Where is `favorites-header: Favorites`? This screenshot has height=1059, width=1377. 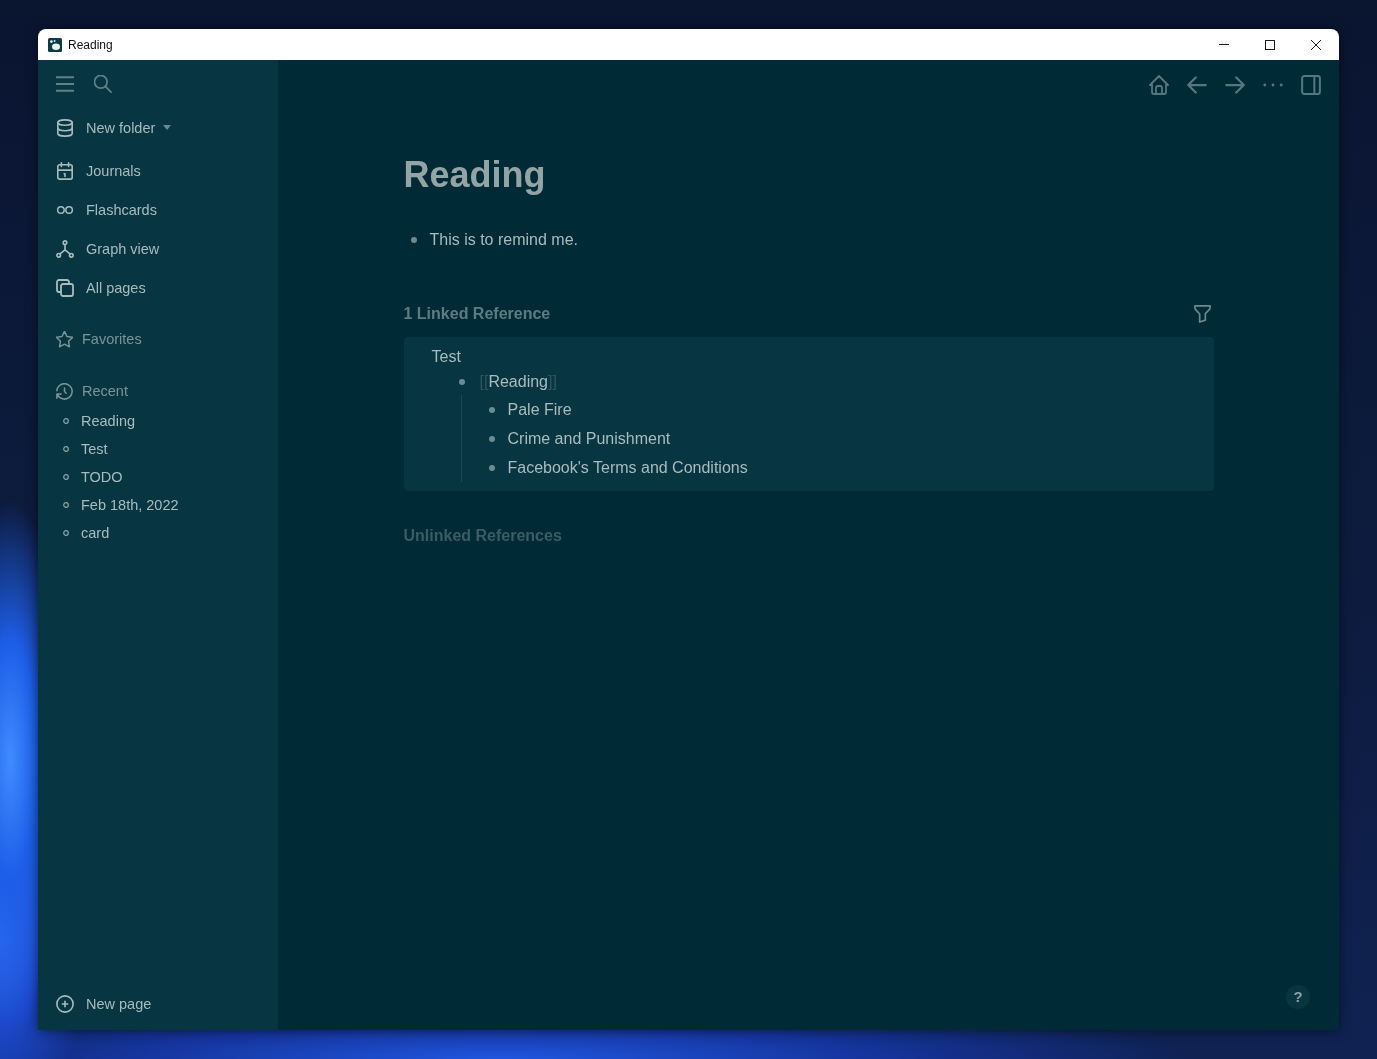
favorites-header: Favorites is located at coordinates (99, 339).